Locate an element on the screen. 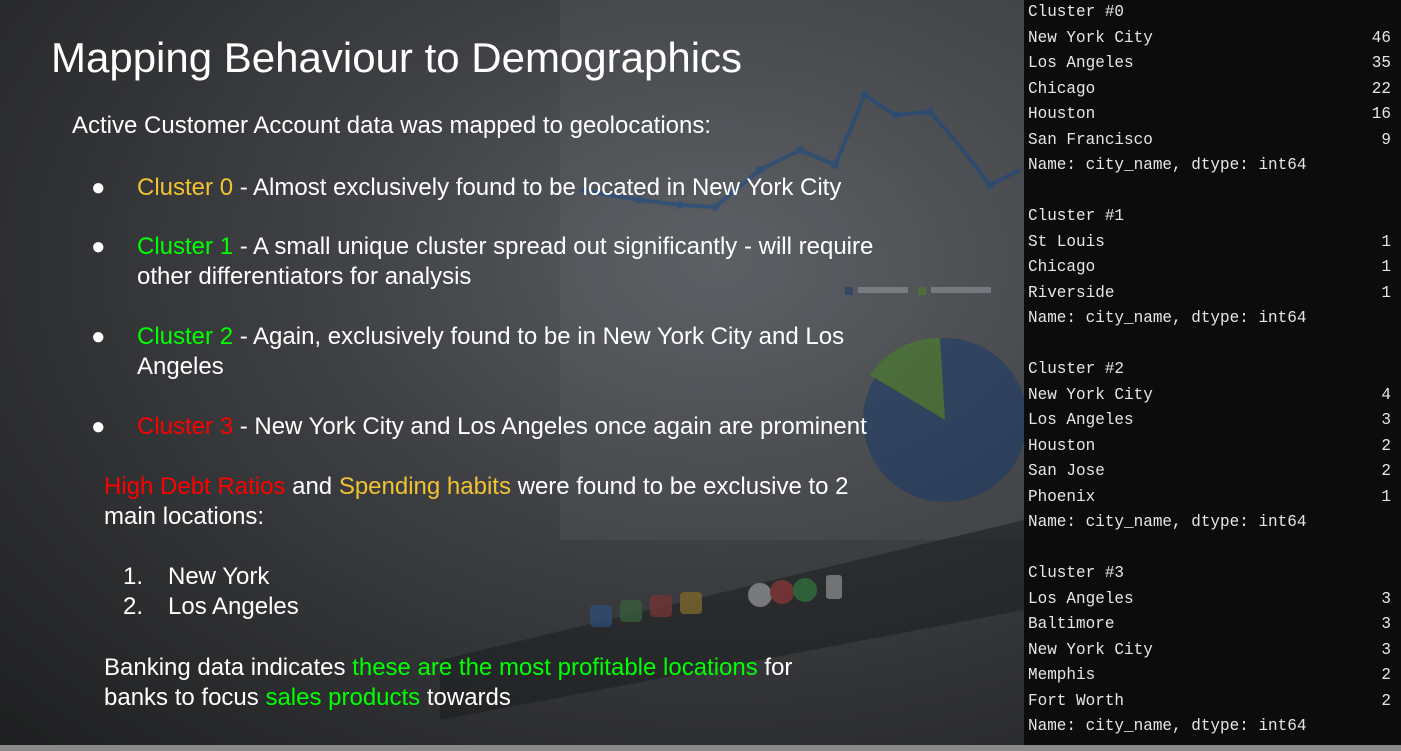 The width and height of the screenshot is (1401, 751). cluster-header: Cluster #0 is located at coordinates (1076, 12).